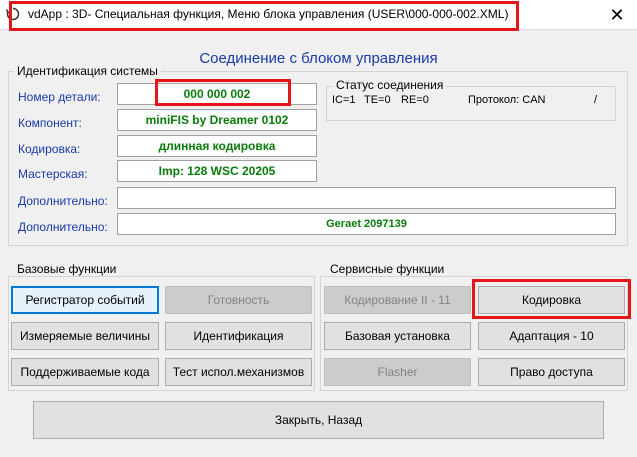  What do you see at coordinates (85, 300) in the screenshot?
I see `event-recorder-button: Регистратор событий` at bounding box center [85, 300].